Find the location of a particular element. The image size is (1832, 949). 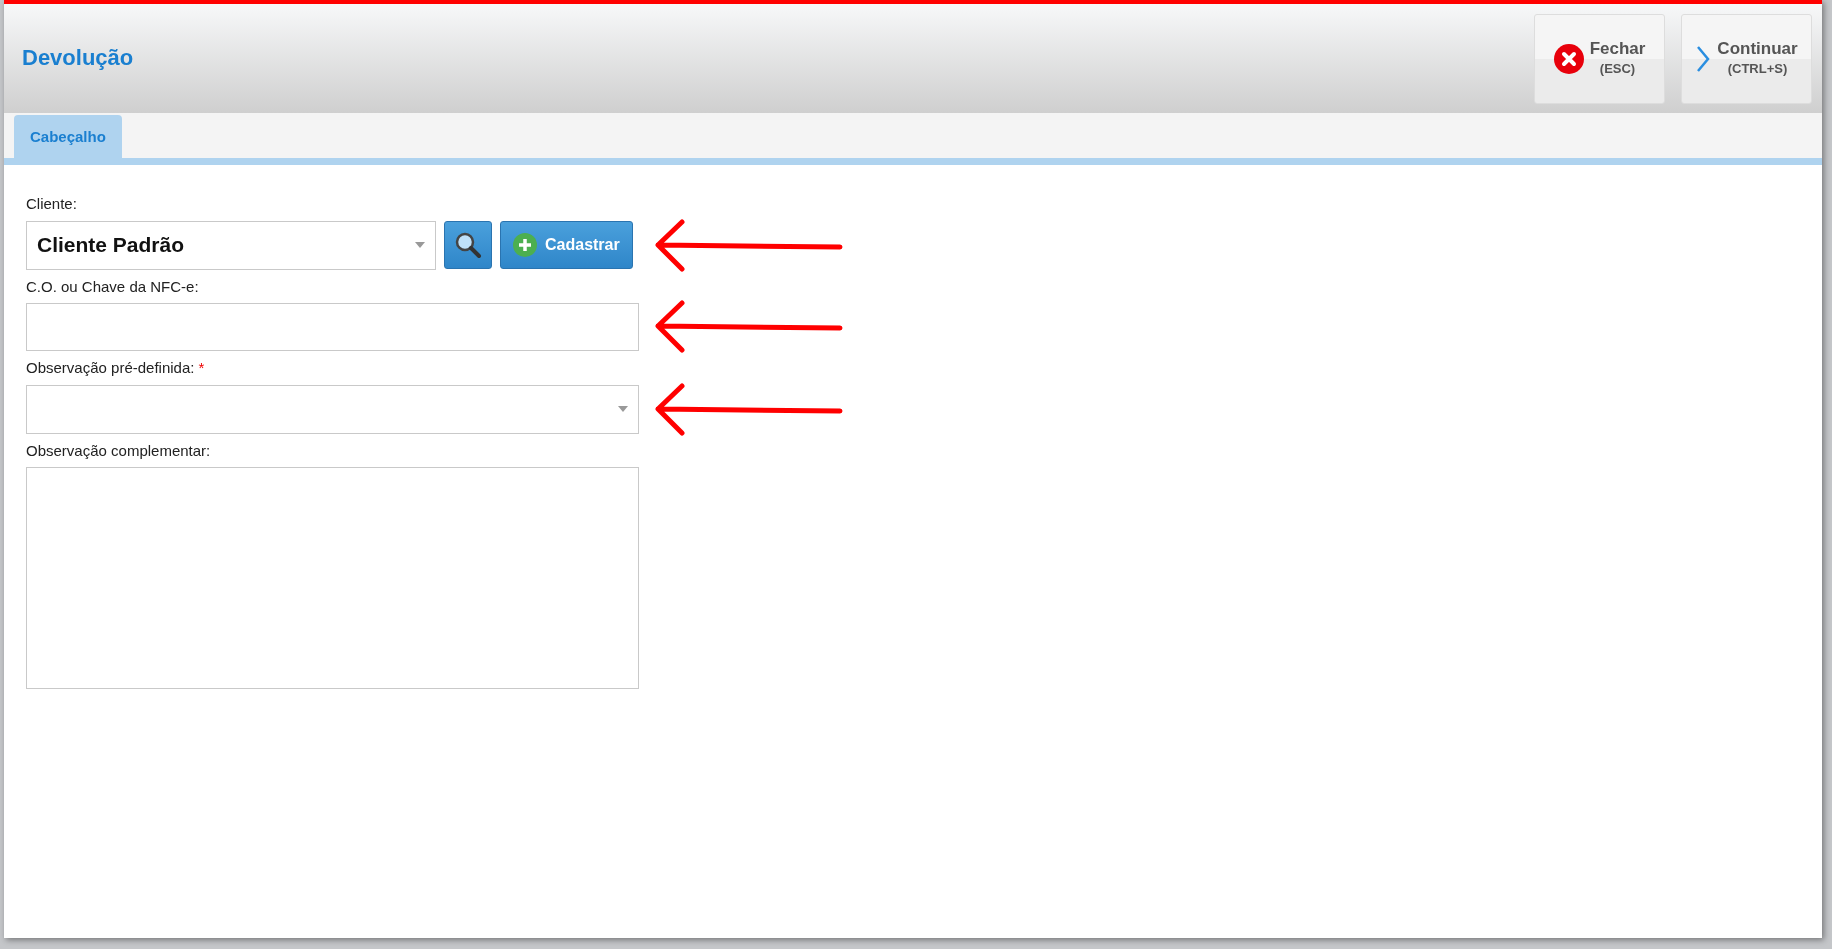

field-label: C.O. ou Chave da NFC-e: is located at coordinates (112, 286).